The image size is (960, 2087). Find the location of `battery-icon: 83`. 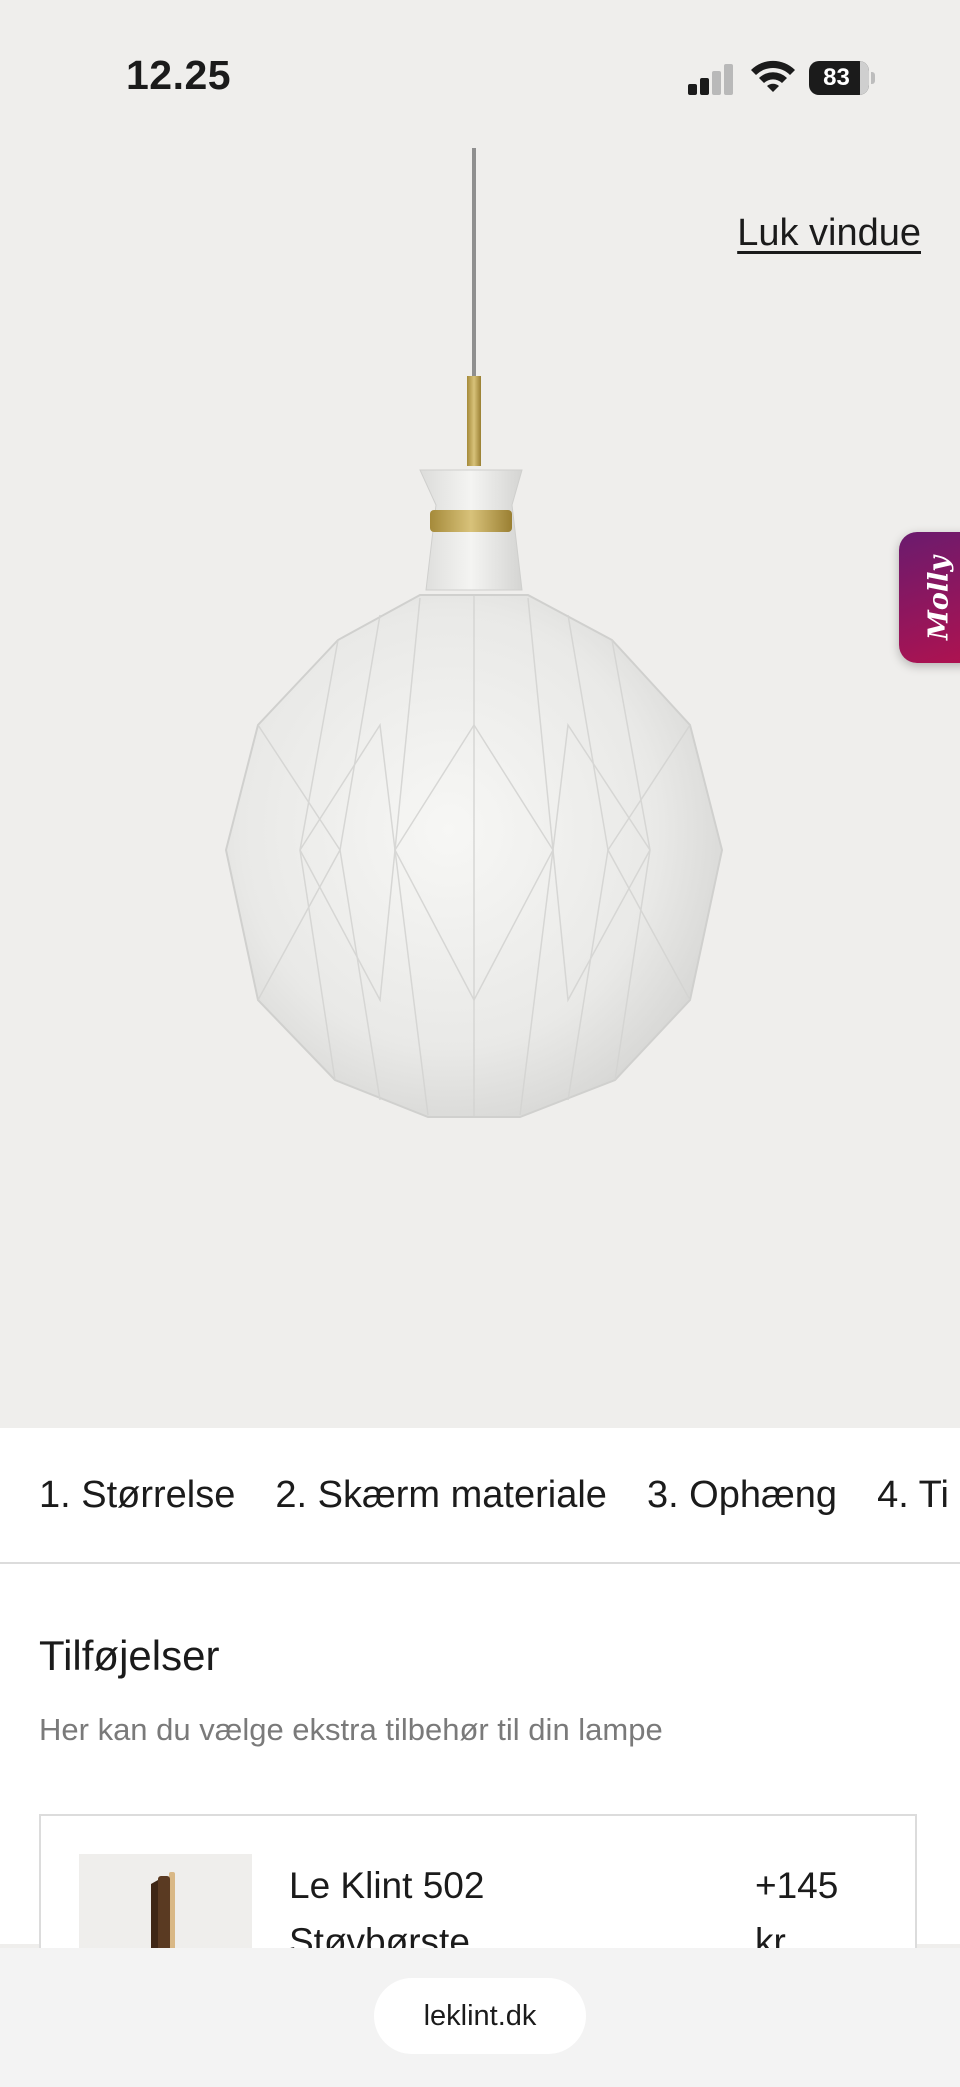

battery-icon: 83 is located at coordinates (842, 78).